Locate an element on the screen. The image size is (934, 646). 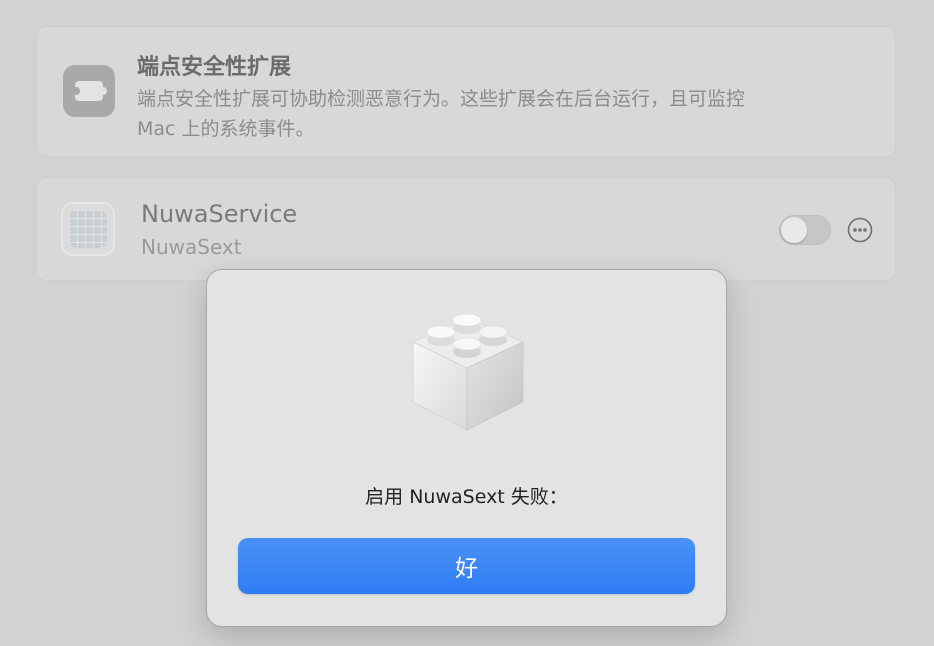
toggle-knob is located at coordinates (794, 230).